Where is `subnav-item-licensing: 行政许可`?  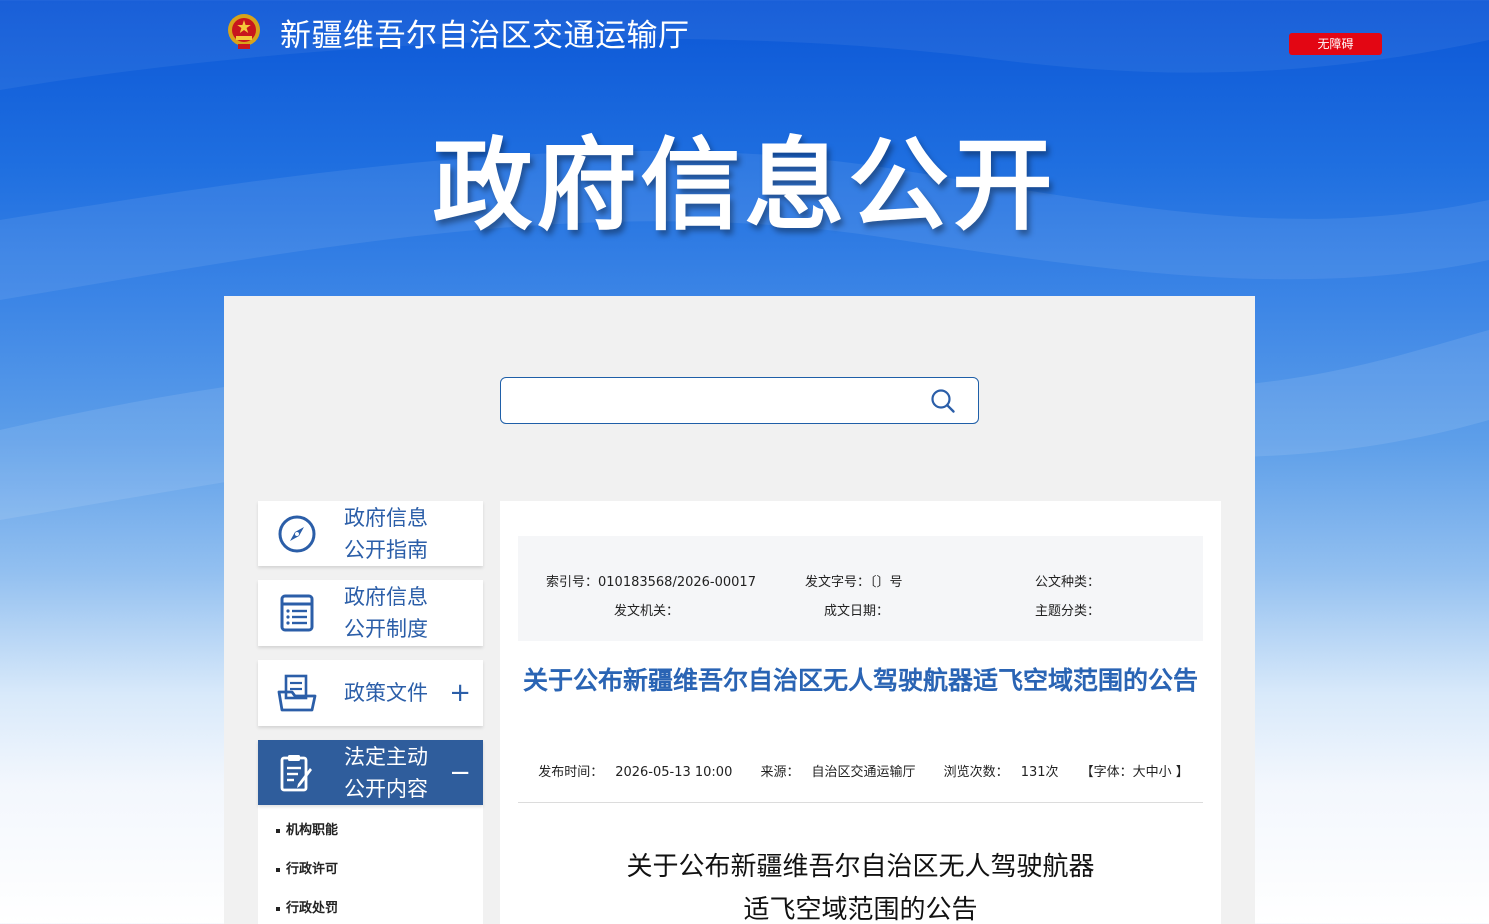
subnav-item-licensing: 行政许可 is located at coordinates (370, 877).